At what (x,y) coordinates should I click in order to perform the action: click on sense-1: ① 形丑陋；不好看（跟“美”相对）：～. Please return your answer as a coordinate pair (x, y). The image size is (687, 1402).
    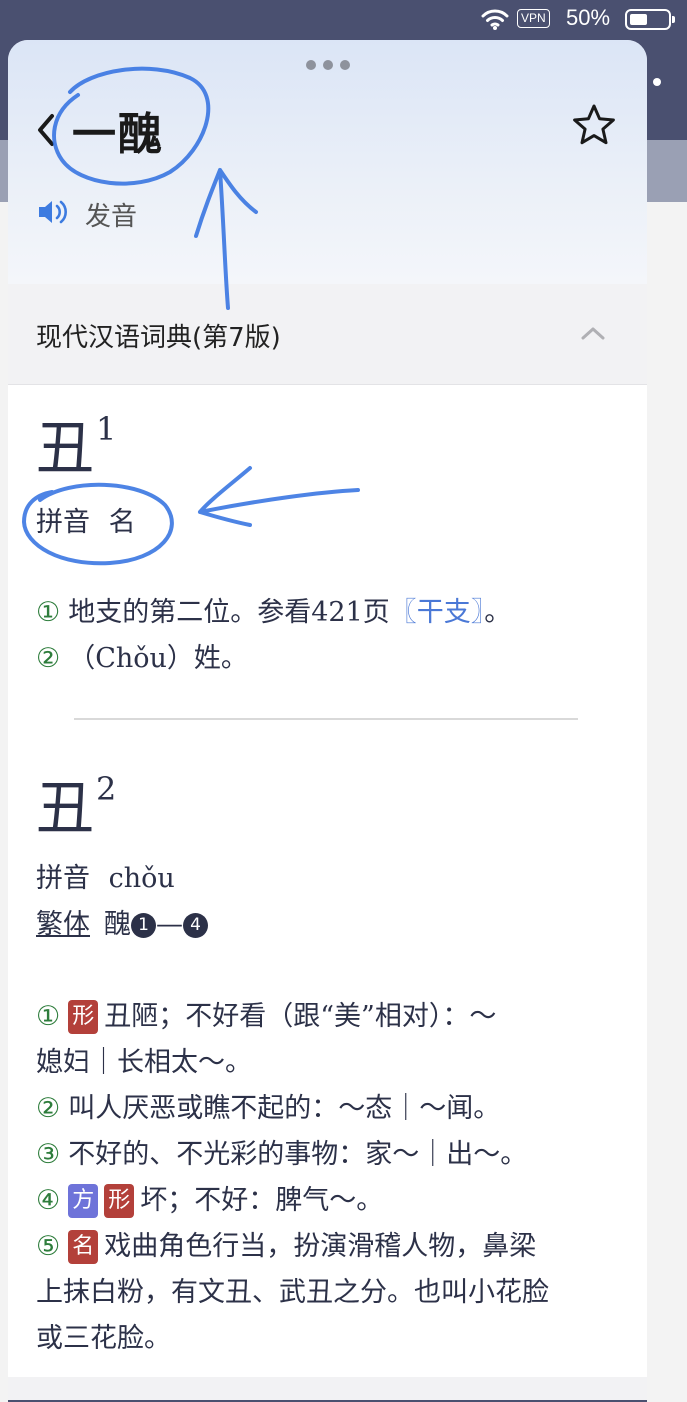
    Looking at the image, I should click on (266, 1014).